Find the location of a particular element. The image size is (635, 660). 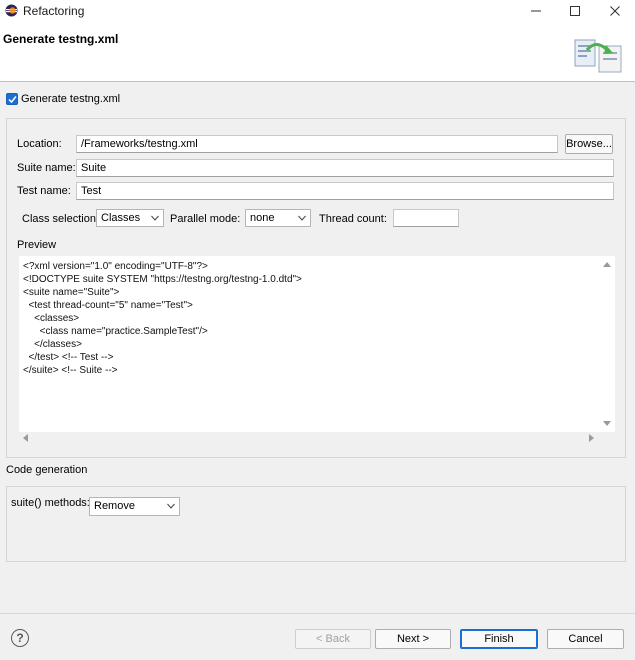

maximize-icon is located at coordinates (575, 11).